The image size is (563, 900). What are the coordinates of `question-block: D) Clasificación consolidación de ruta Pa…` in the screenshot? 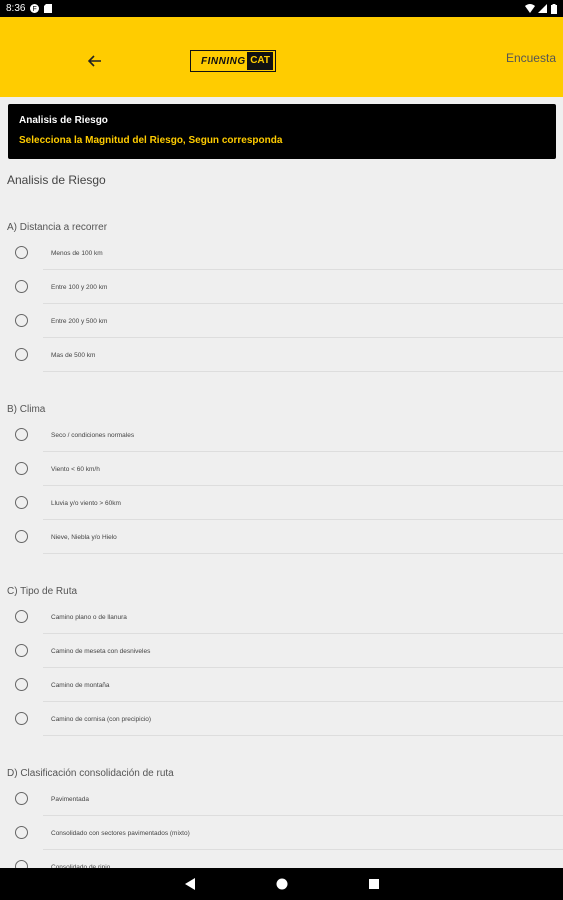 It's located at (281, 810).